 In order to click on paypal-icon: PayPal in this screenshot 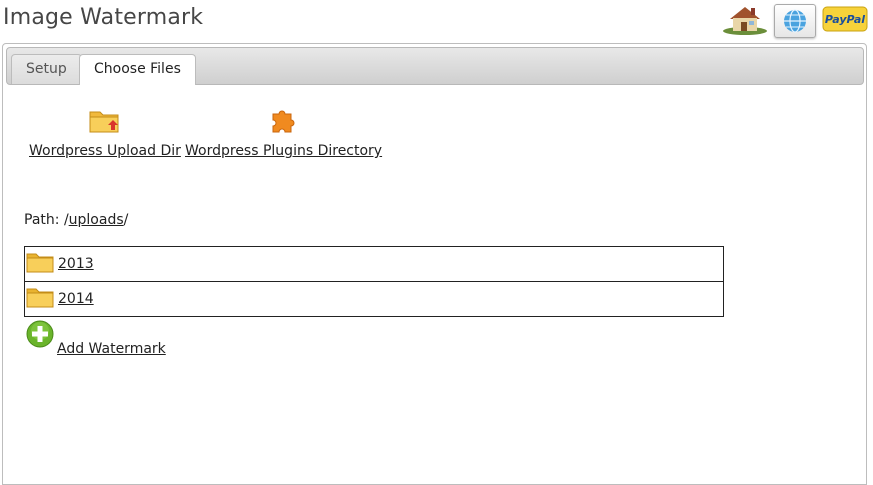, I will do `click(845, 21)`.